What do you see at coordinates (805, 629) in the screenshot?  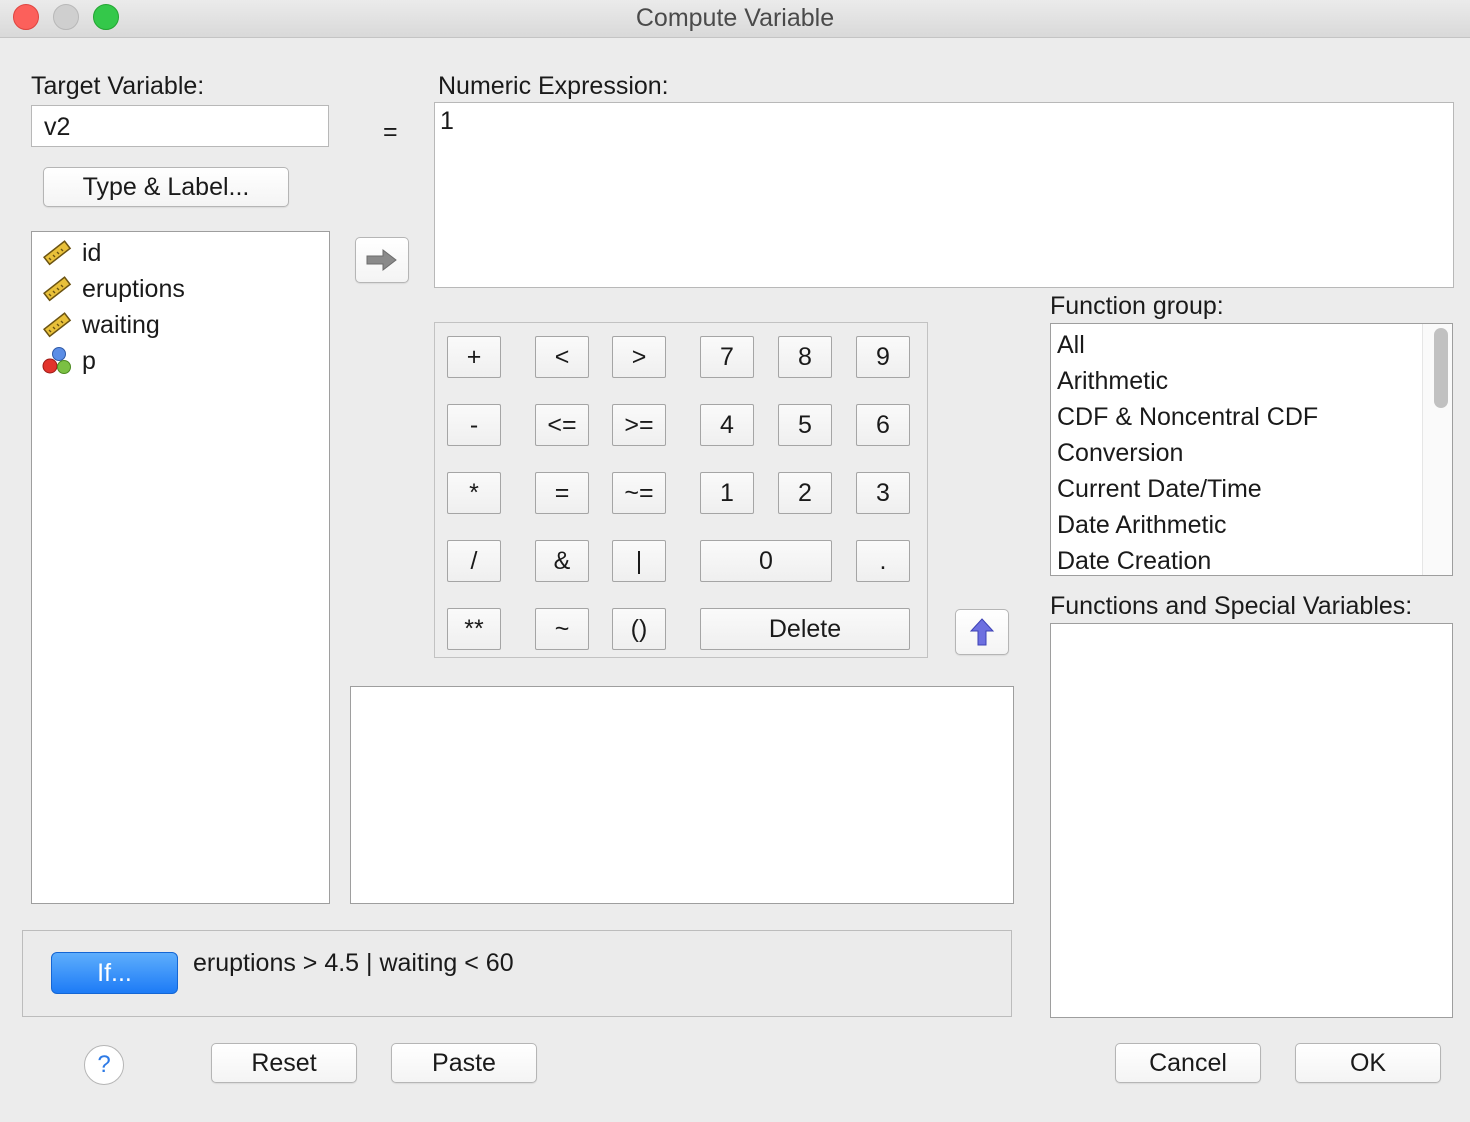 I see `key-delete: Delete` at bounding box center [805, 629].